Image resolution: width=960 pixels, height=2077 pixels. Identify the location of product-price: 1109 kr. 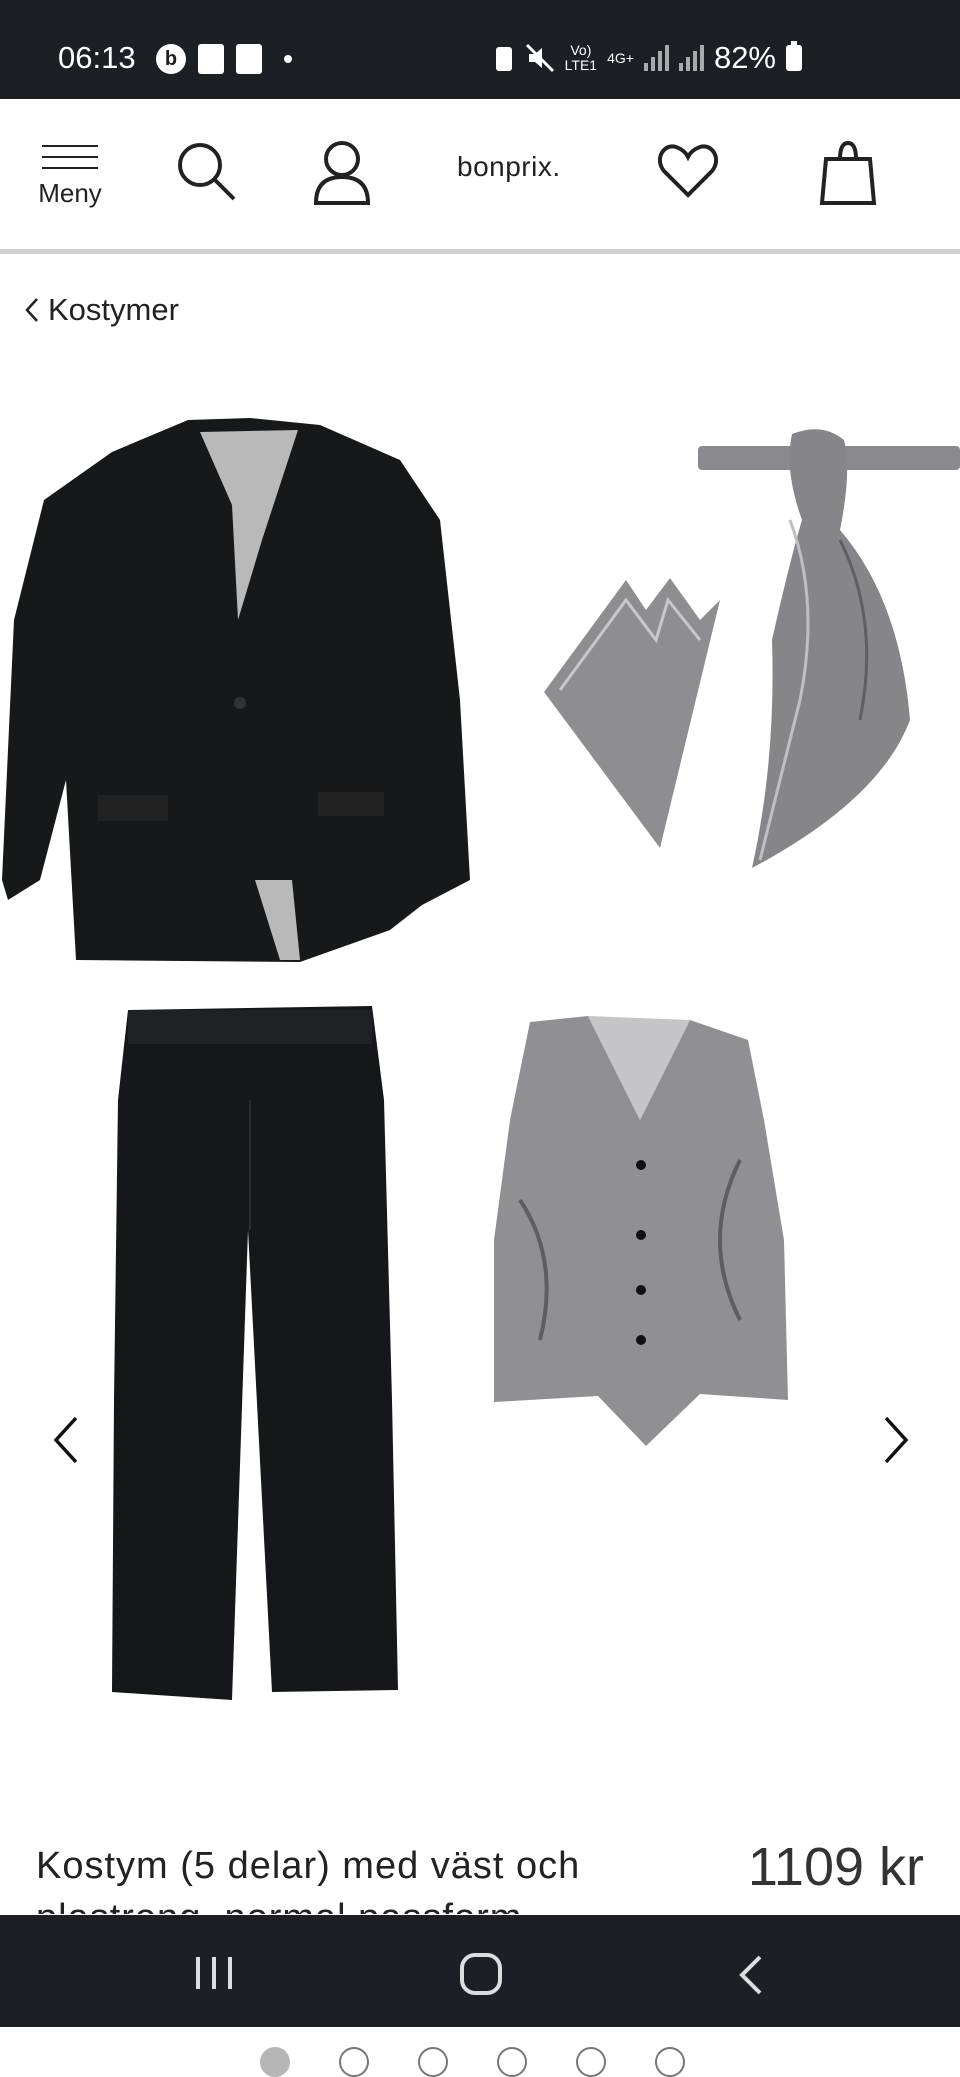
(835, 1867).